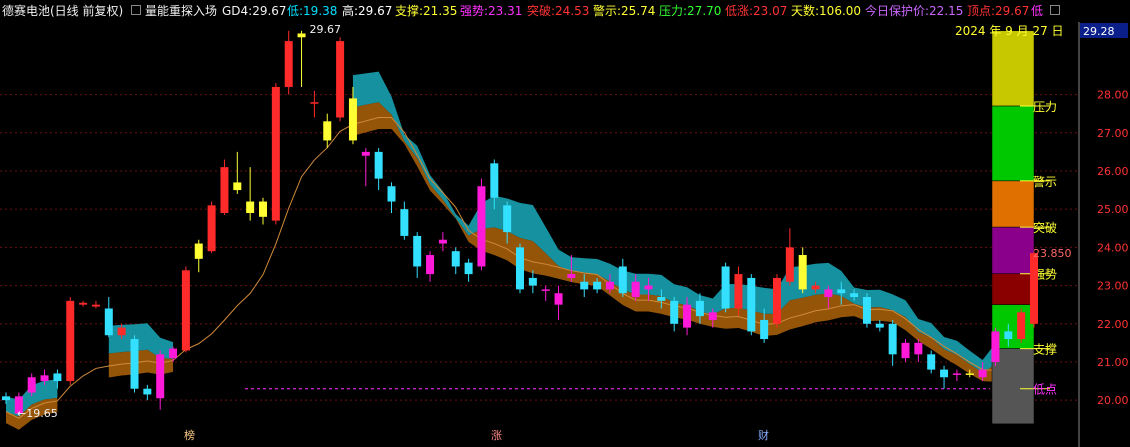 The width and height of the screenshot is (1130, 447). What do you see at coordinates (1113, 95) in the screenshot?
I see `y-tick-label: 28.00` at bounding box center [1113, 95].